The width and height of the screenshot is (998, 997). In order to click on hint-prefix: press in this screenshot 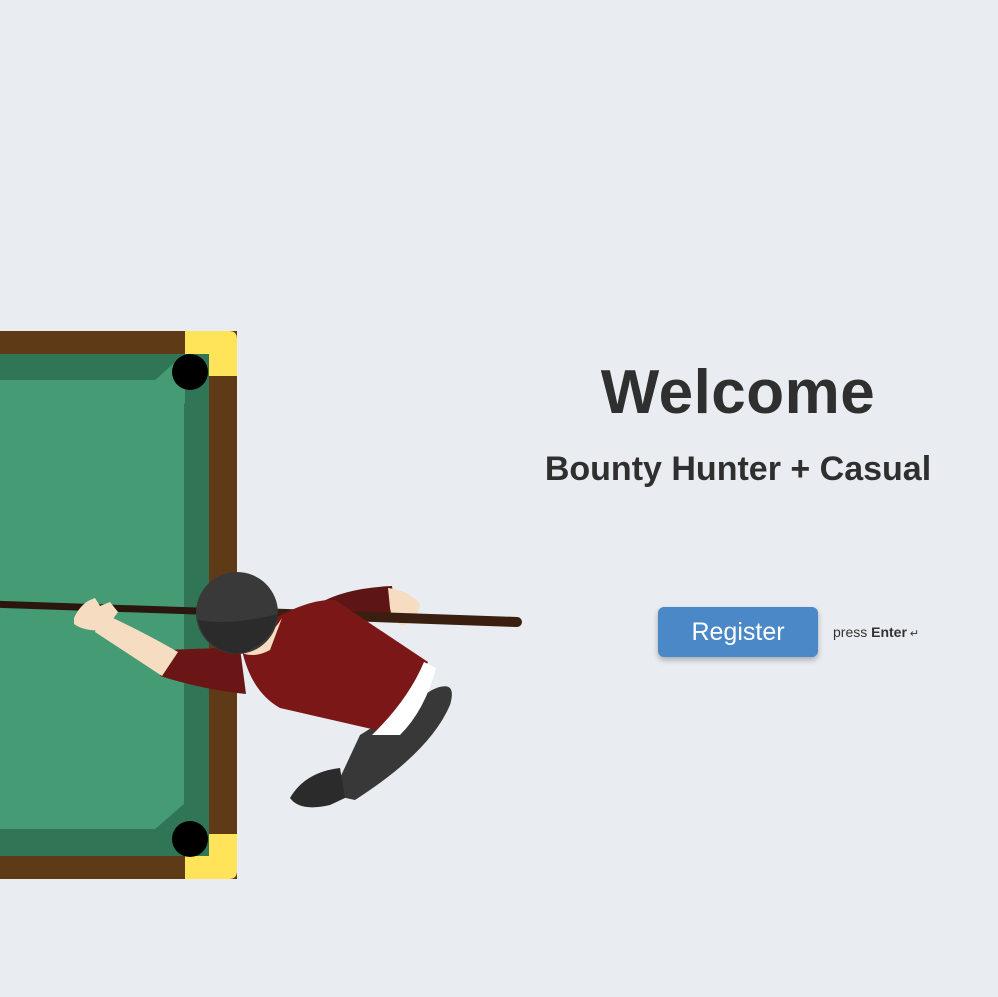, I will do `click(850, 632)`.